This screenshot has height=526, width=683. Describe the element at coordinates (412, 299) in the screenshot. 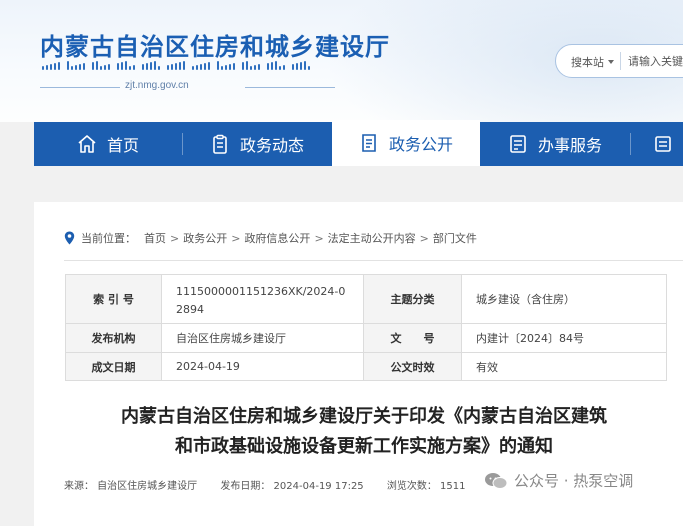

I see `category-label: 主题分类` at that location.